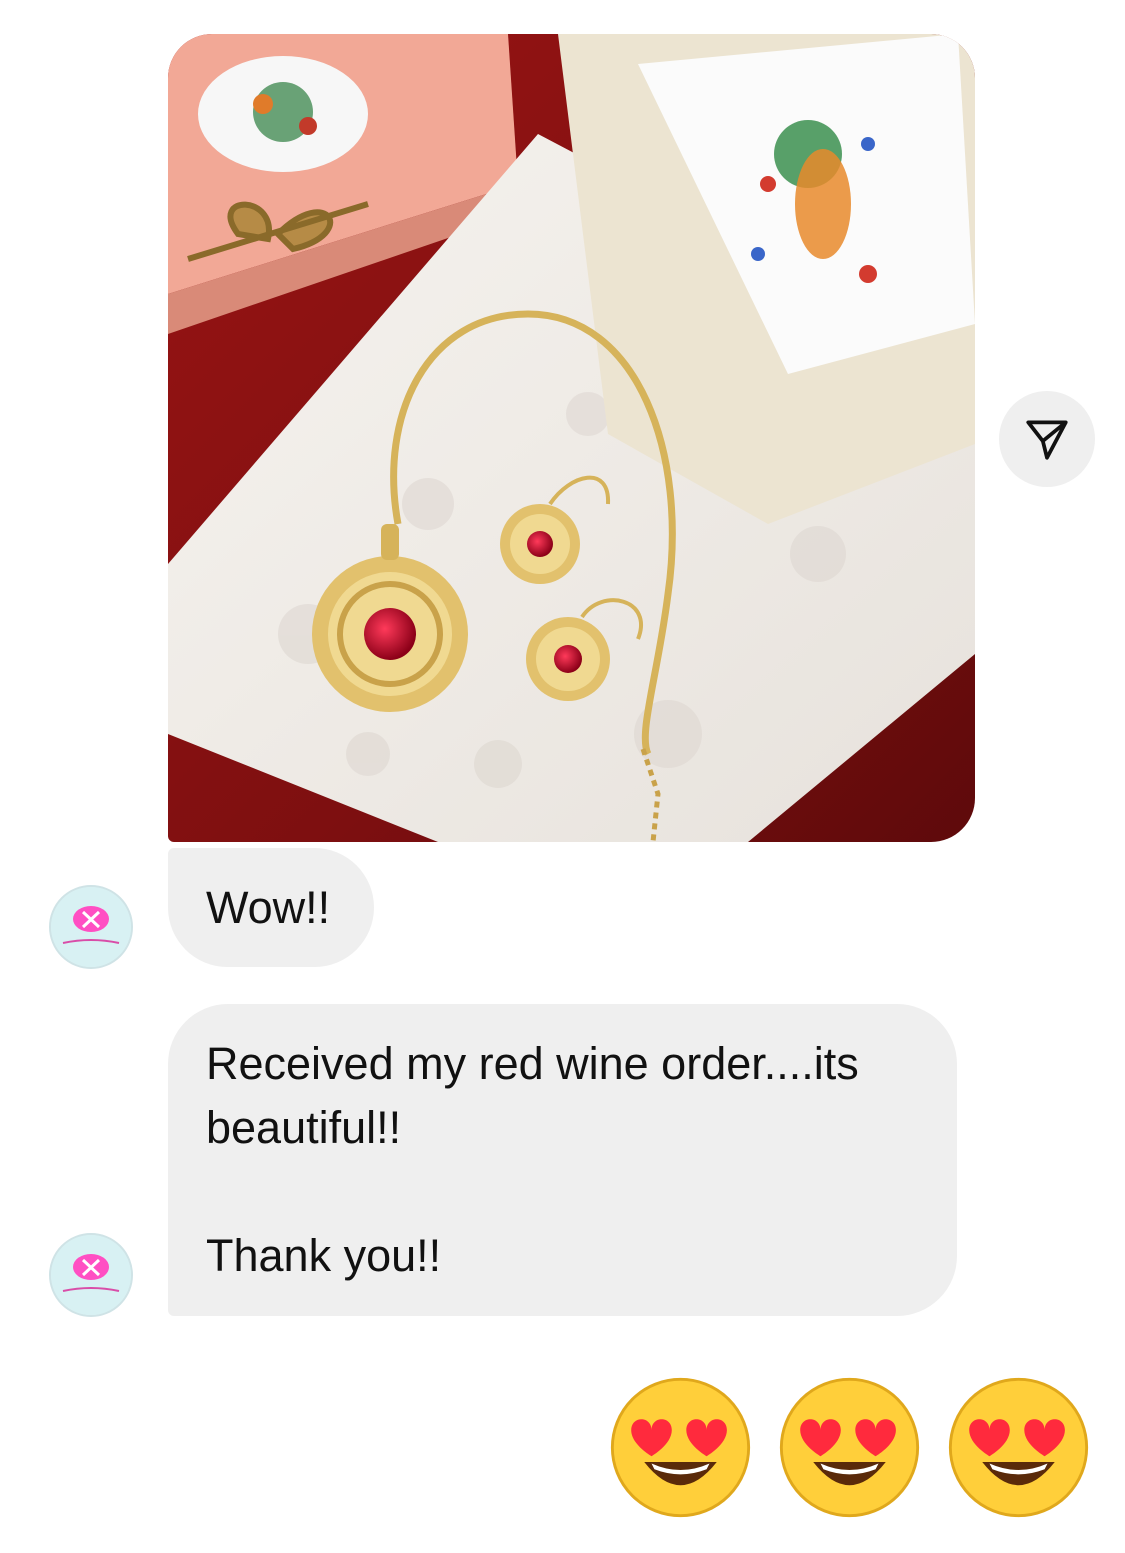 This screenshot has width=1125, height=1553. Describe the element at coordinates (304, 1127) in the screenshot. I see `message-text-line: beautiful!!` at that location.